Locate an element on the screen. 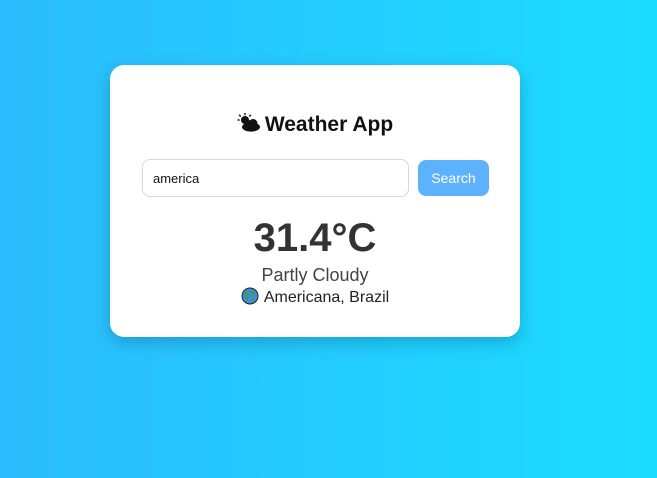 The image size is (657, 478). app-title-text: Weather App is located at coordinates (329, 124).